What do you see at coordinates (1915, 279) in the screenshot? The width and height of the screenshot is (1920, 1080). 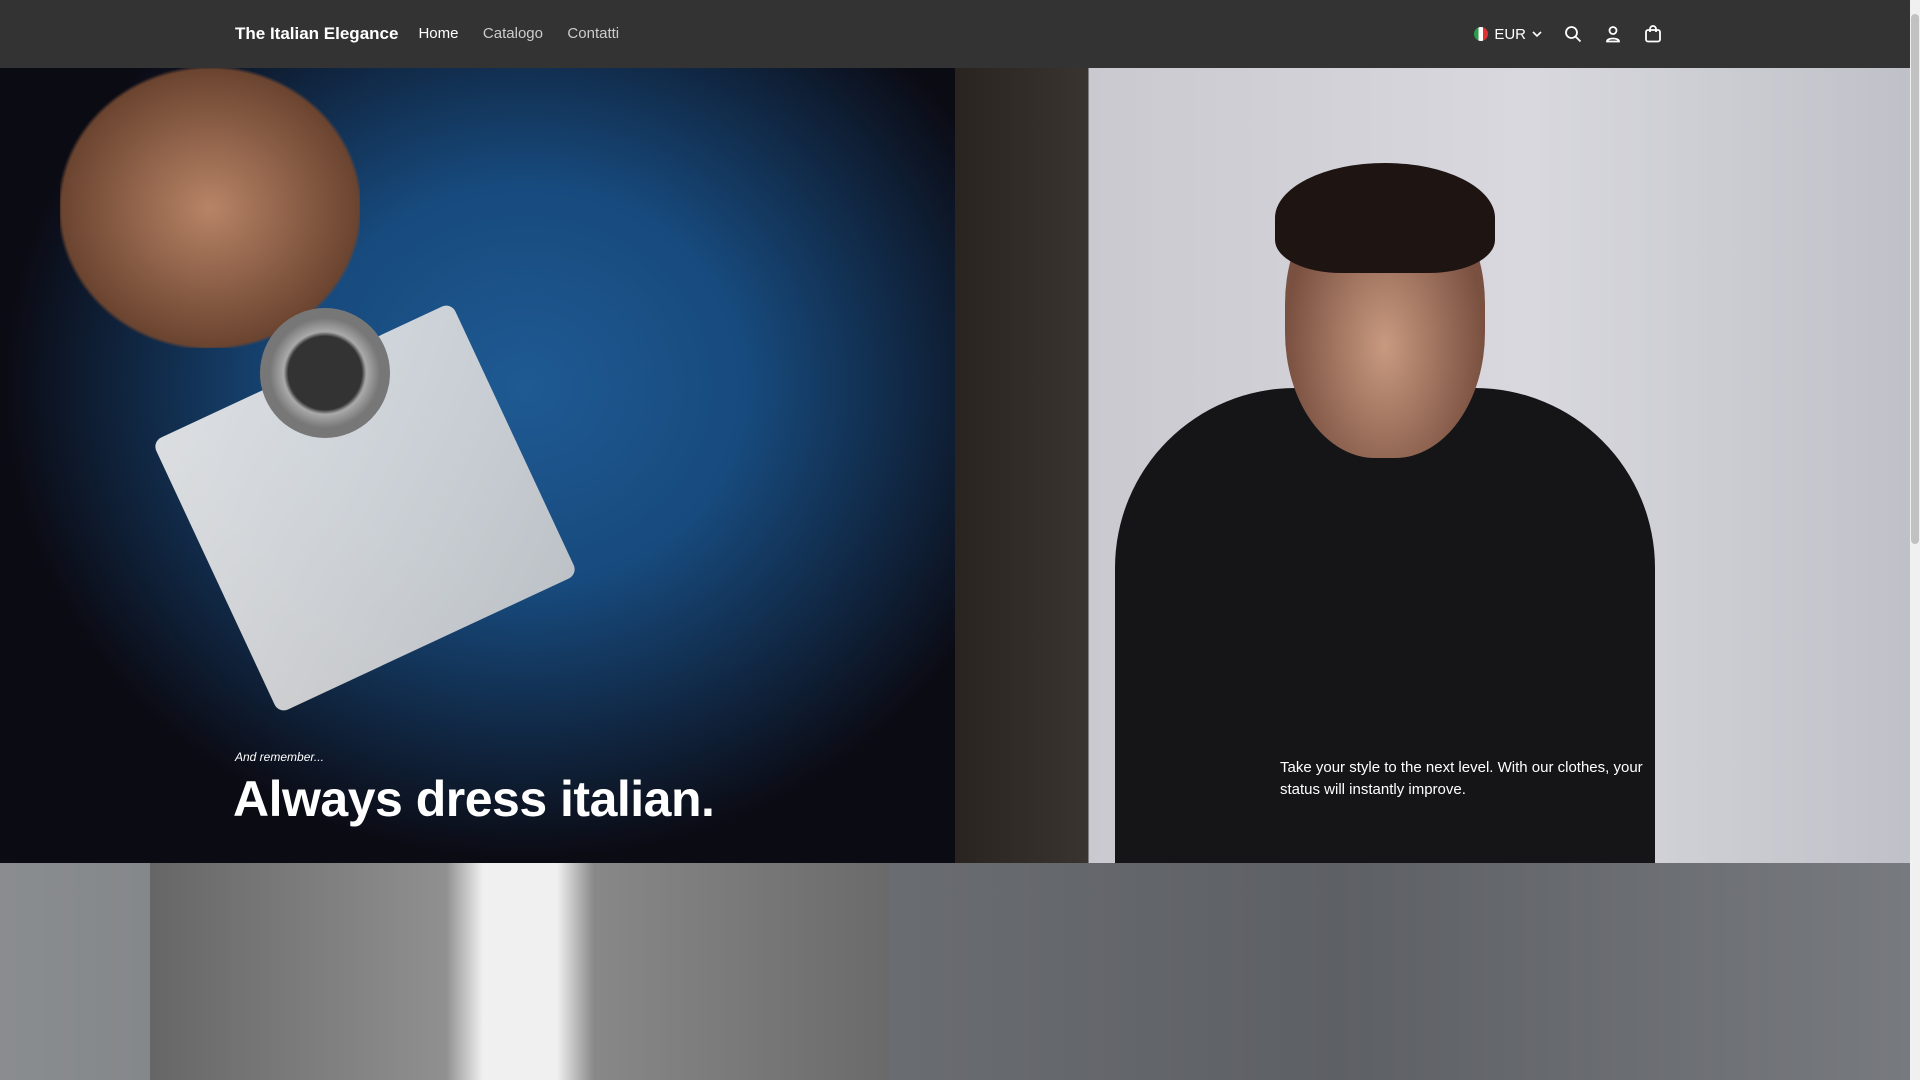 I see `scrollbar-thumb` at bounding box center [1915, 279].